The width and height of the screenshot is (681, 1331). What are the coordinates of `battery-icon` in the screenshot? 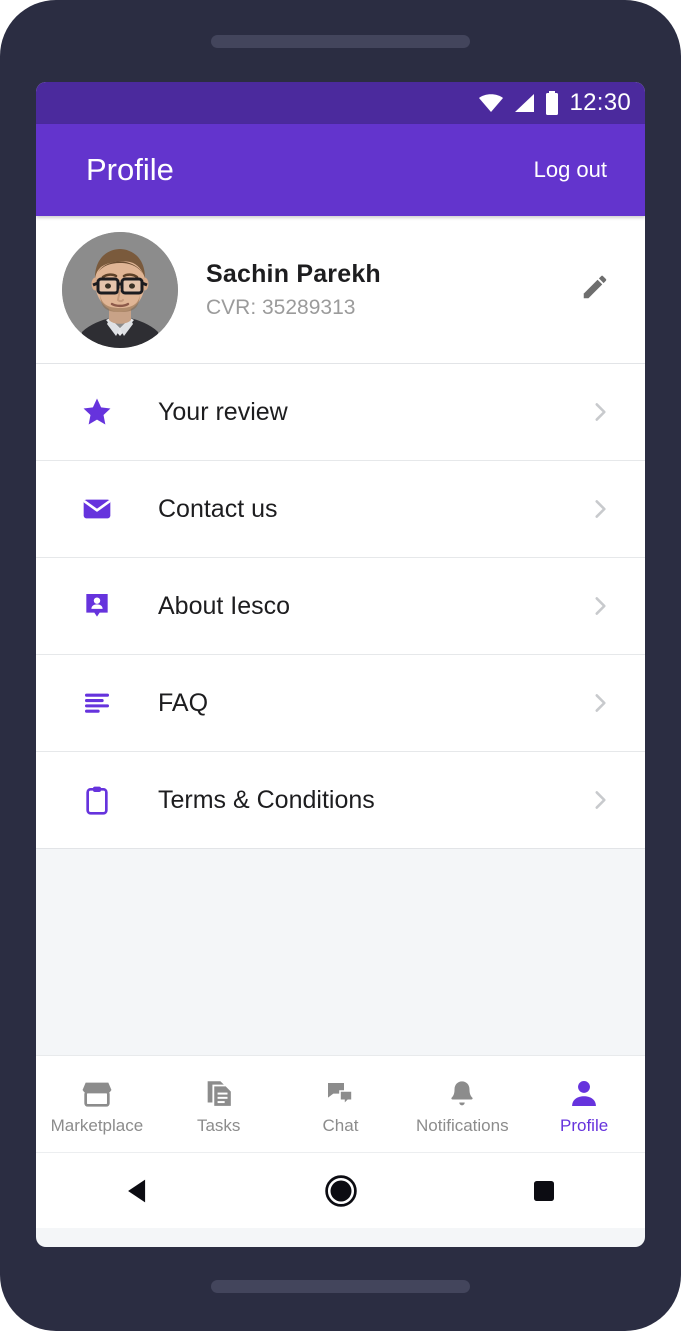 It's located at (552, 103).